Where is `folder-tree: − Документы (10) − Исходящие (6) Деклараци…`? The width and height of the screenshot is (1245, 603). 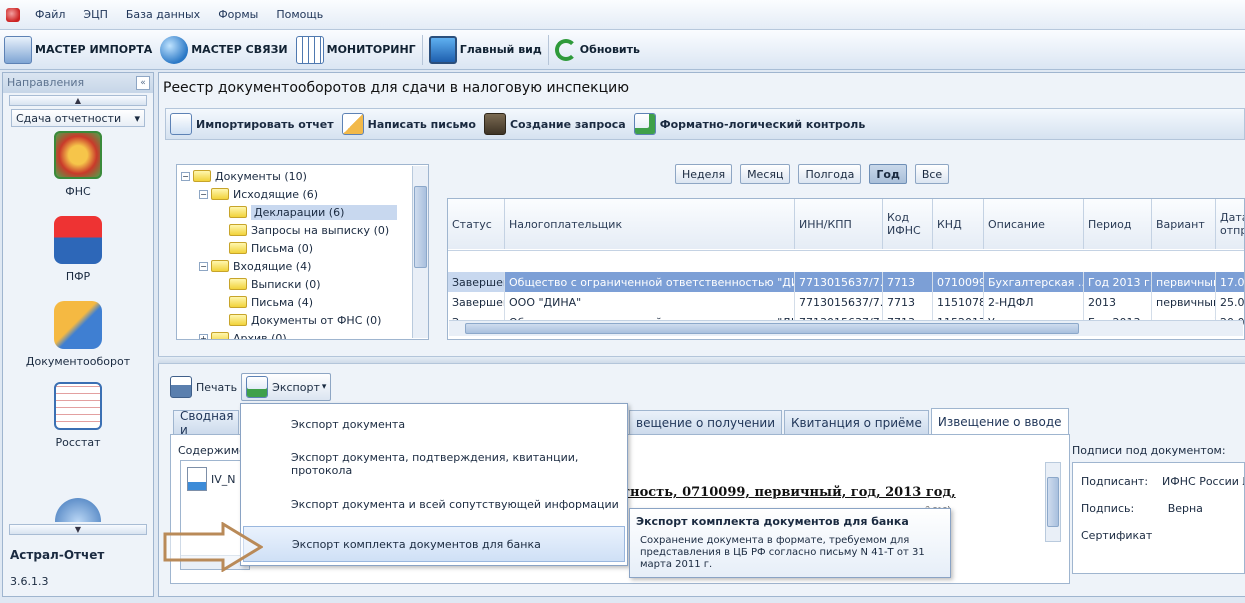 folder-tree: − Документы (10) − Исходящие (6) Деклараци… is located at coordinates (302, 252).